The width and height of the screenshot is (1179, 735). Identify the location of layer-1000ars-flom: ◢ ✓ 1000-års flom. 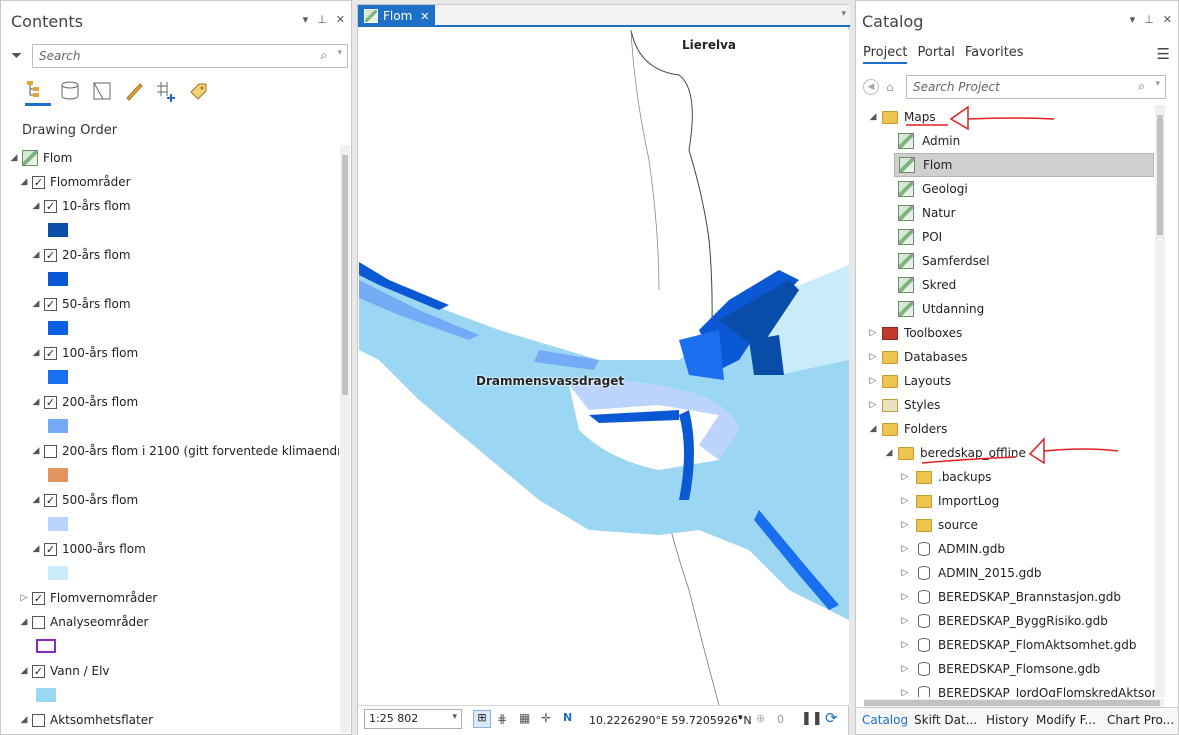
(88, 549).